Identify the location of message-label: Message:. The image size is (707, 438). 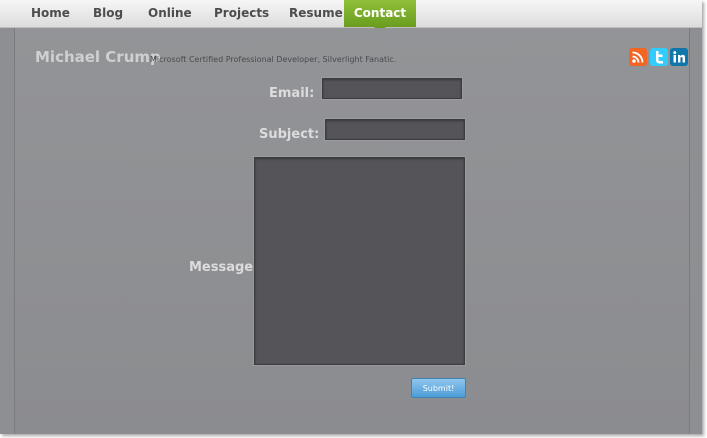
(224, 267).